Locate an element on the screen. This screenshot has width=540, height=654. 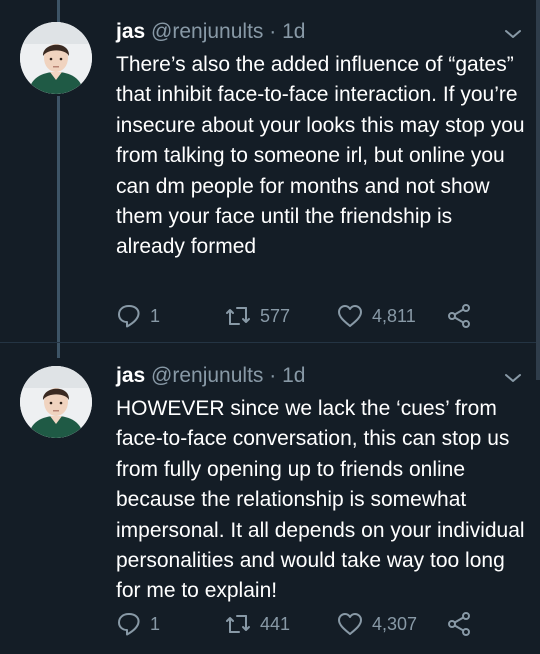
thread-line-top is located at coordinates (58, 11).